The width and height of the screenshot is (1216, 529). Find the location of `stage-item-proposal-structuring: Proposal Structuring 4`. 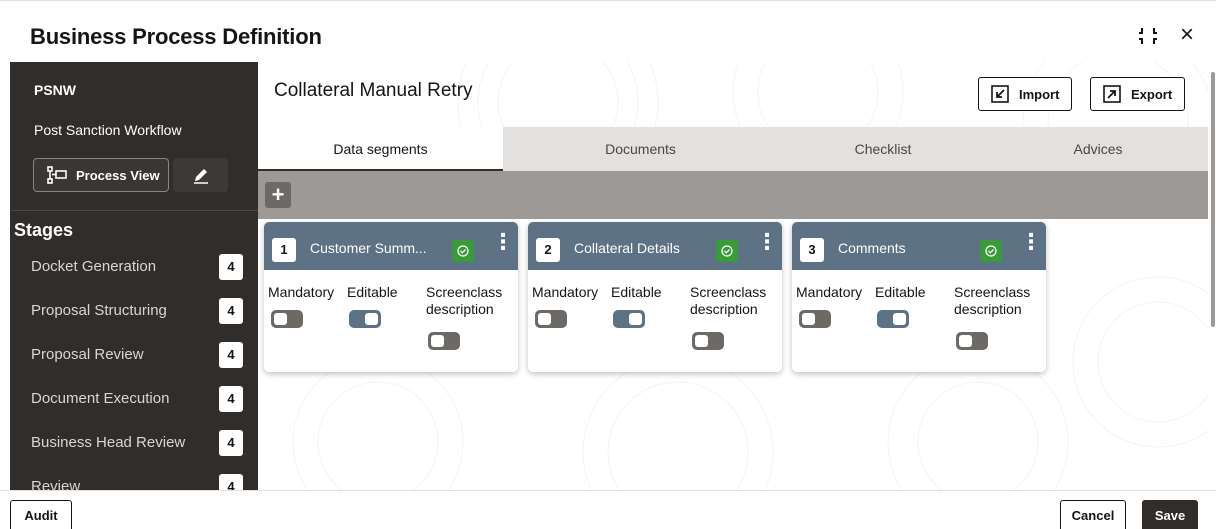

stage-item-proposal-structuring: Proposal Structuring 4 is located at coordinates (134, 312).